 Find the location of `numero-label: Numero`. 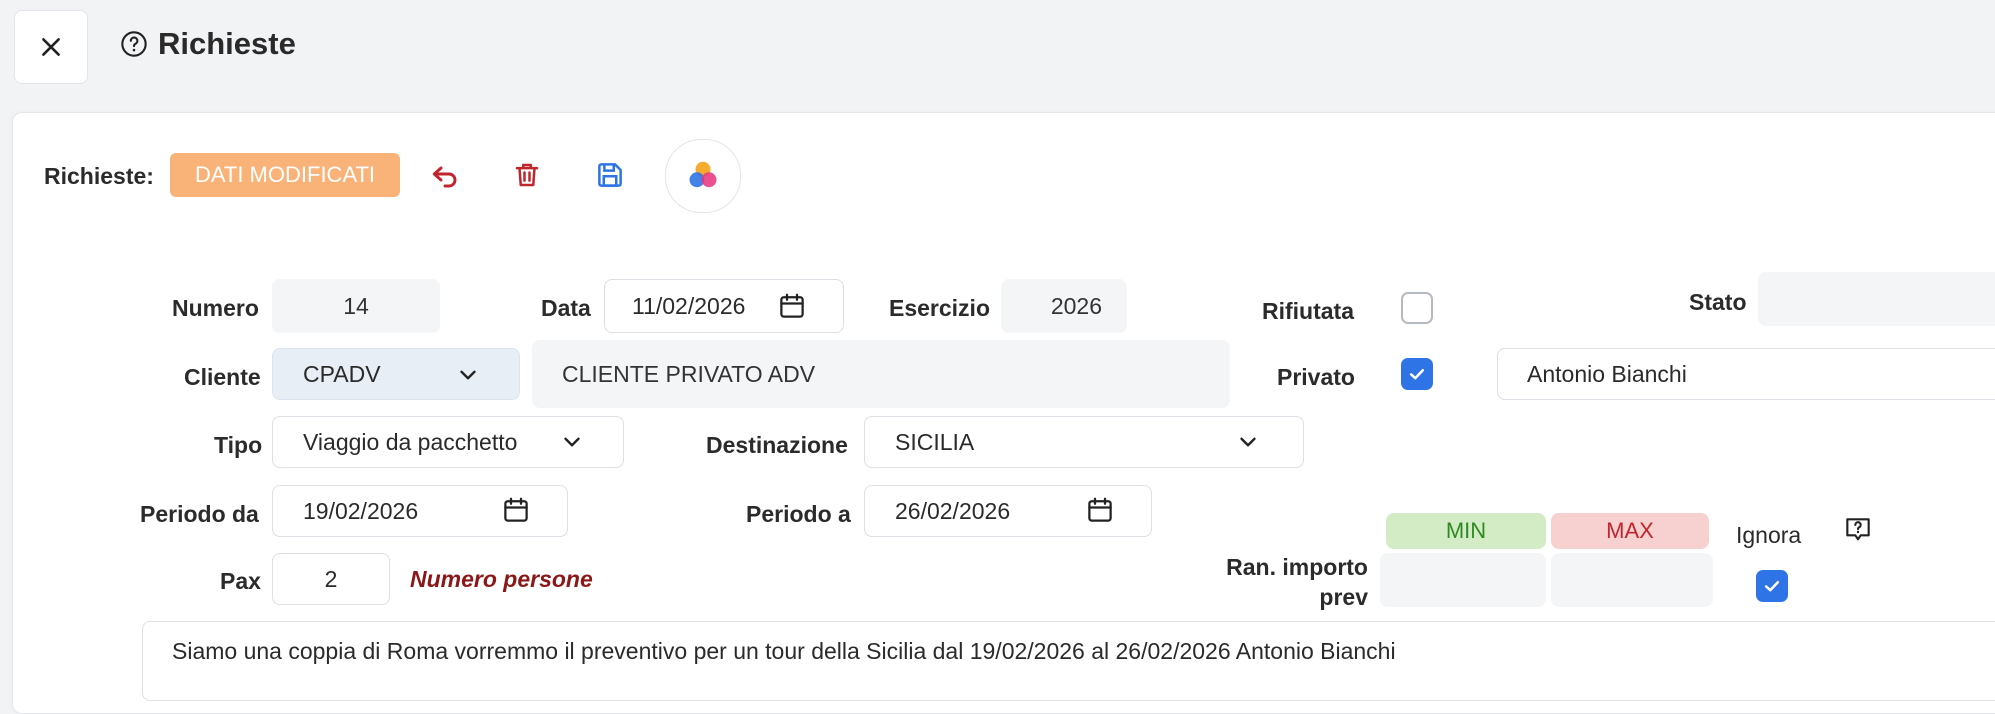

numero-label: Numero is located at coordinates (215, 308).